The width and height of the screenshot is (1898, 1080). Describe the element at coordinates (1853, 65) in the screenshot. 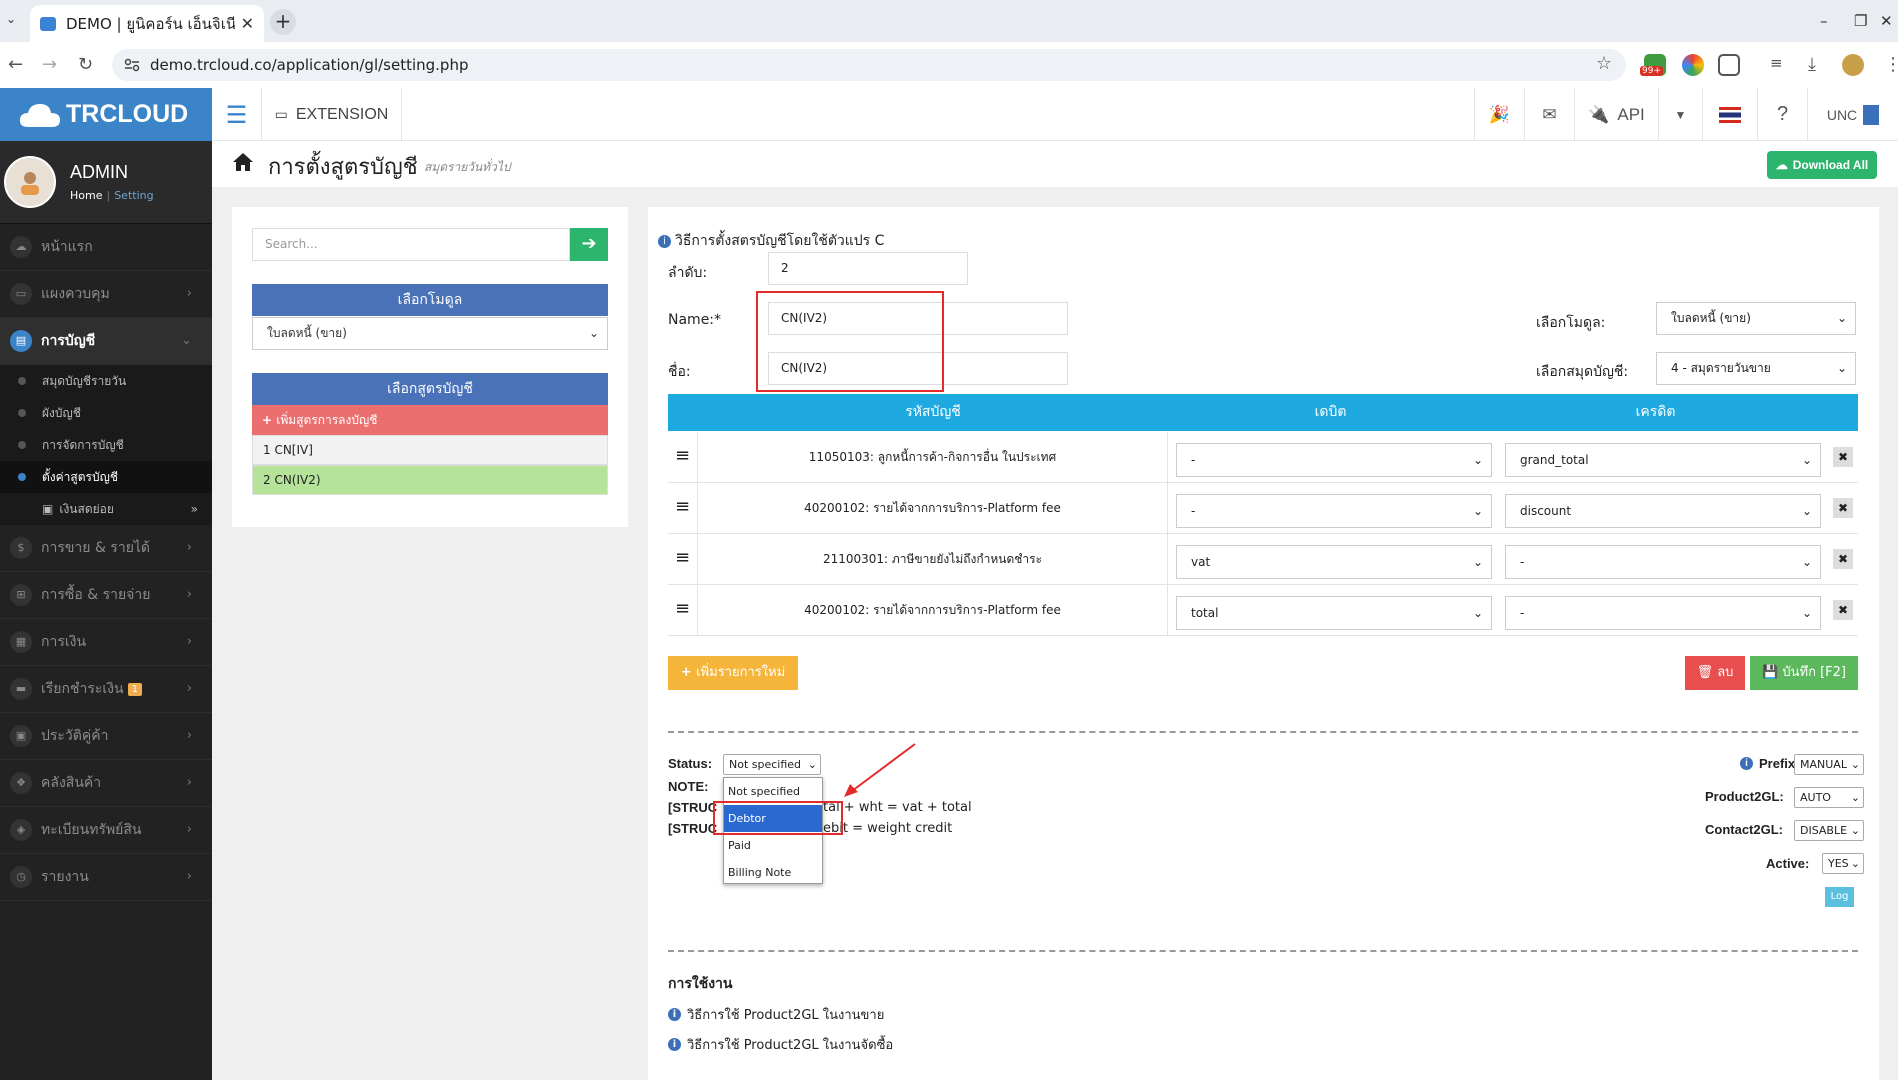

I see `profile-avatar-icon` at that location.